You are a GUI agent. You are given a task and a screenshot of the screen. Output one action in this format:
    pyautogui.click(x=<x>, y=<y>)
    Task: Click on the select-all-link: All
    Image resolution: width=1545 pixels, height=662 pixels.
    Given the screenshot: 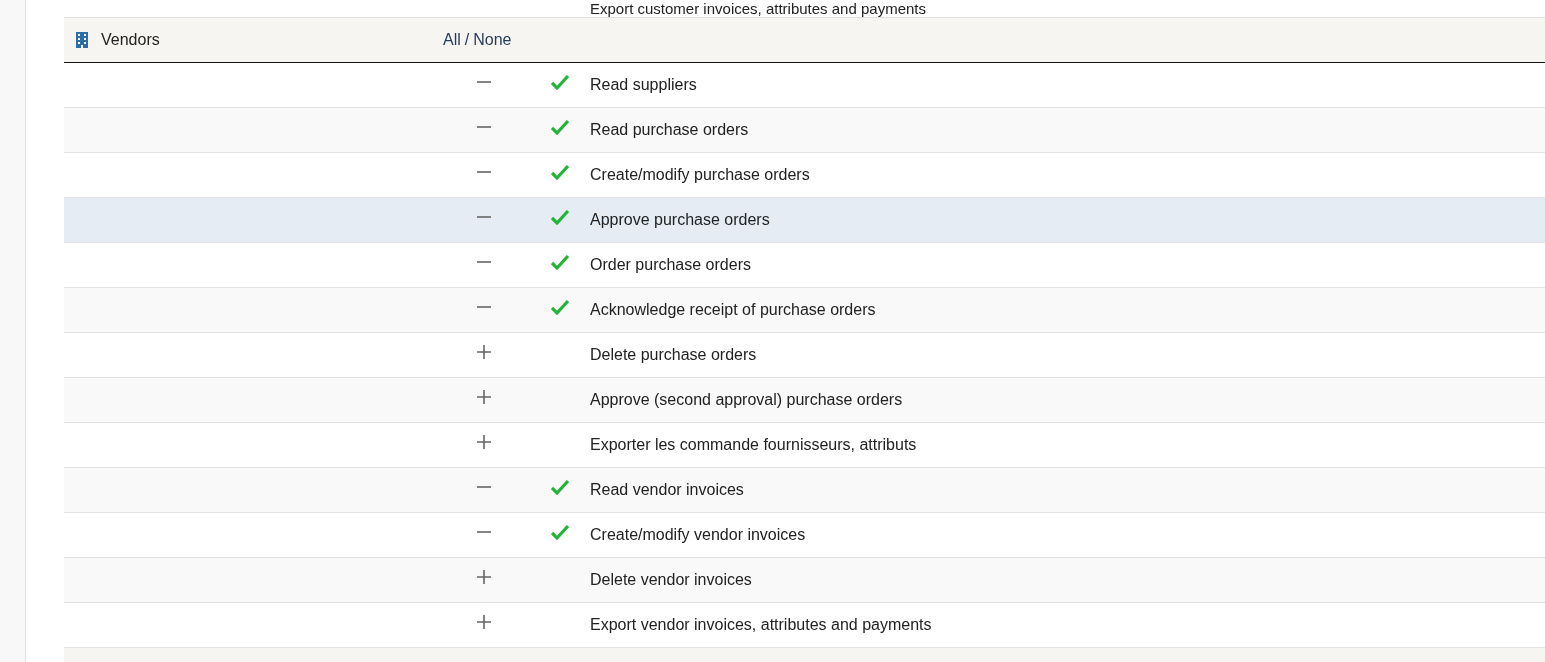 What is the action you would take?
    pyautogui.click(x=452, y=40)
    